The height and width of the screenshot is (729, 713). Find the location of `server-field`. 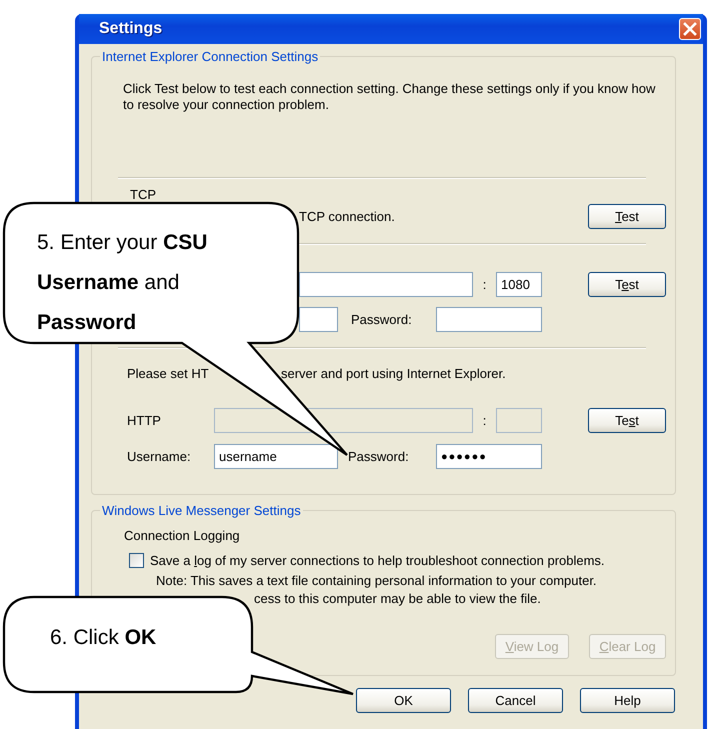

server-field is located at coordinates (386, 284).